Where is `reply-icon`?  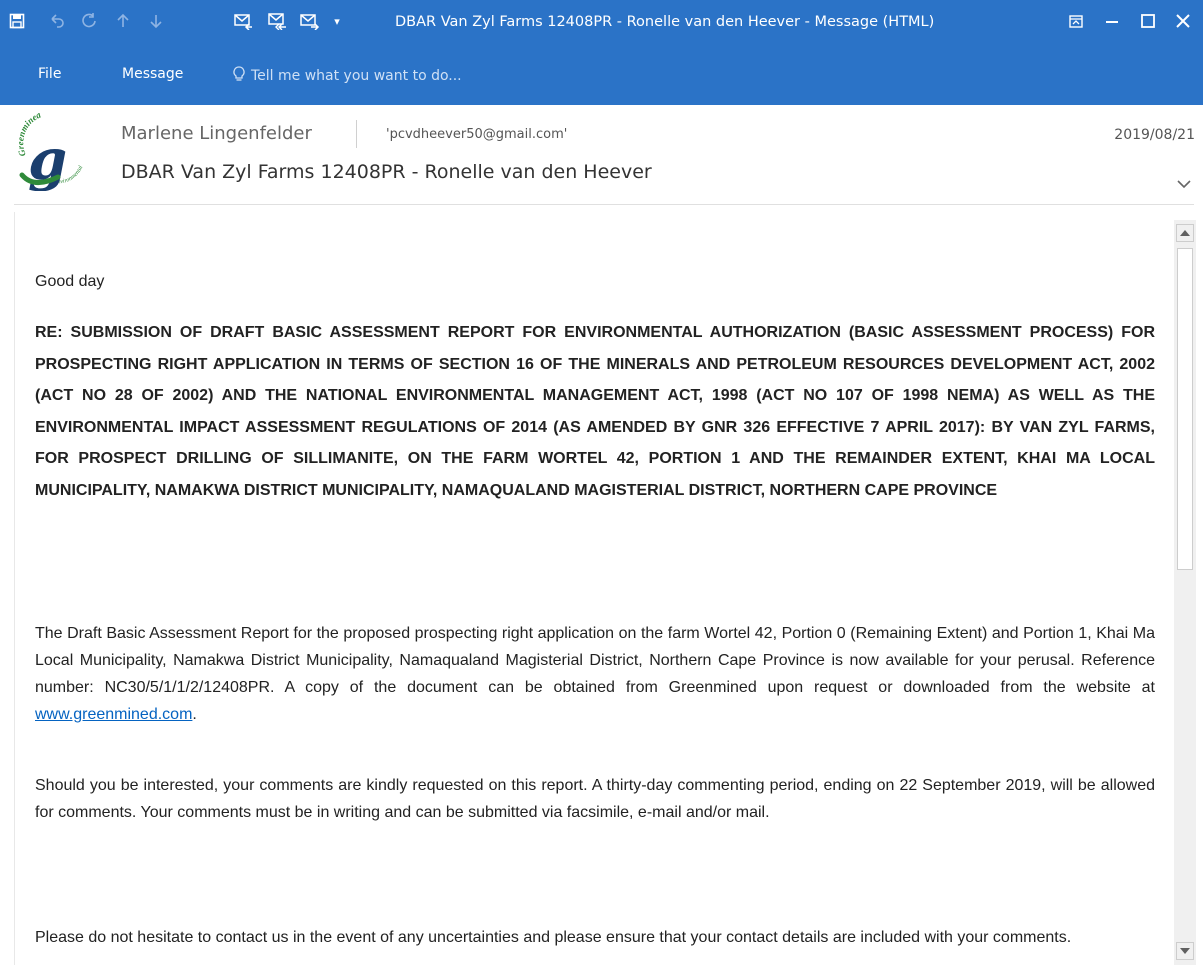 reply-icon is located at coordinates (244, 21).